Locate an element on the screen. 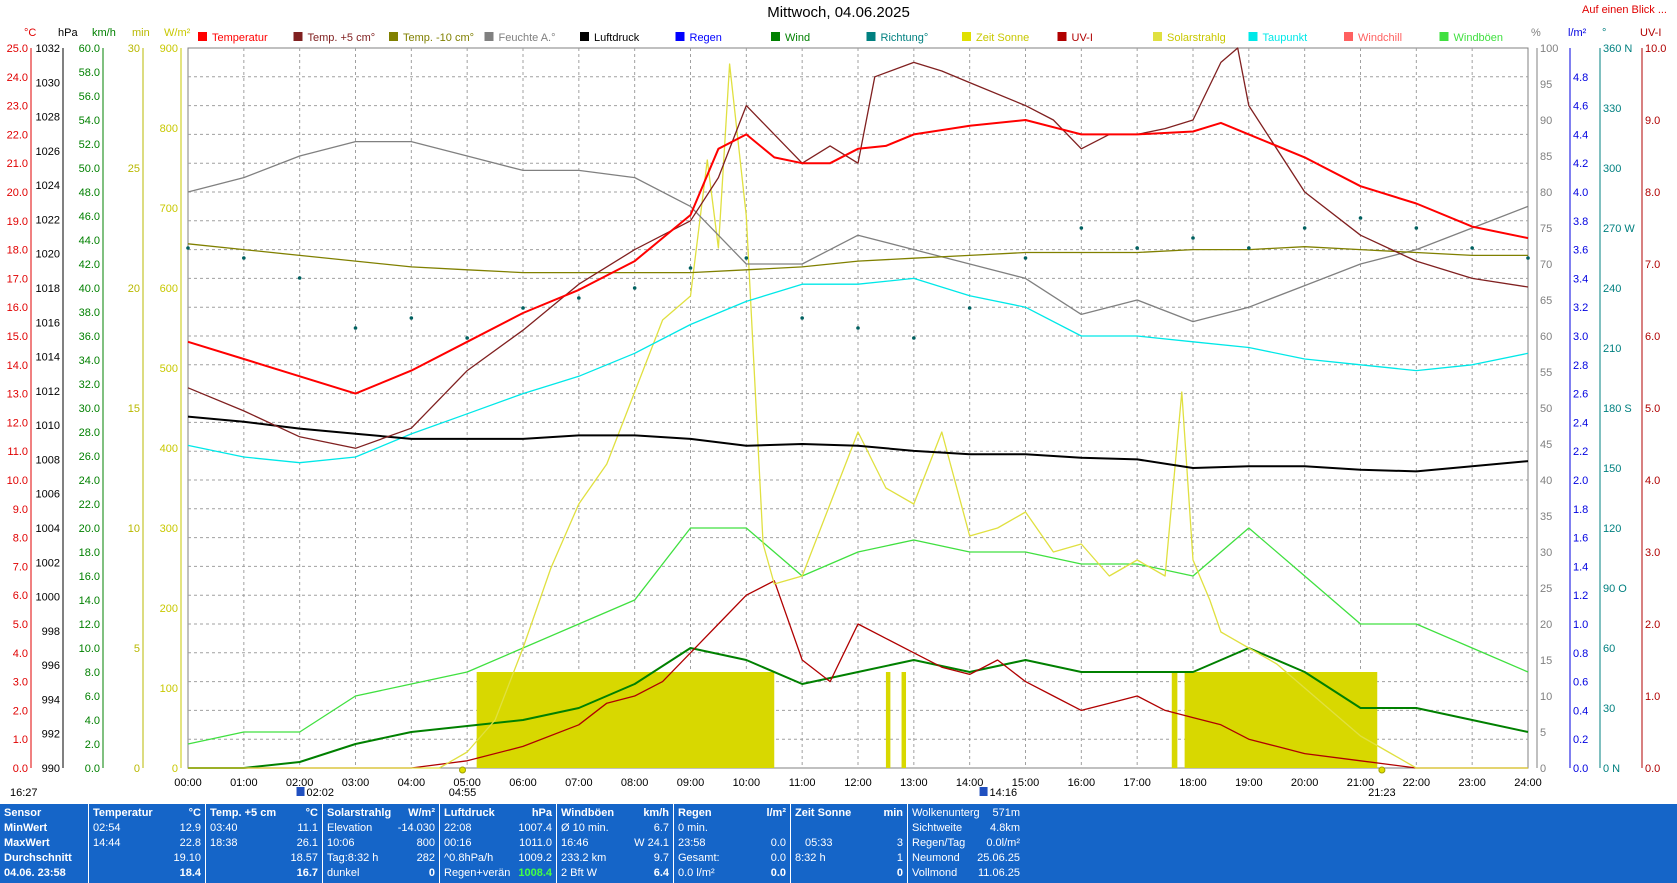 Image resolution: width=1677 pixels, height=883 pixels. right-axis-tick-label: 4.8 is located at coordinates (1580, 78).